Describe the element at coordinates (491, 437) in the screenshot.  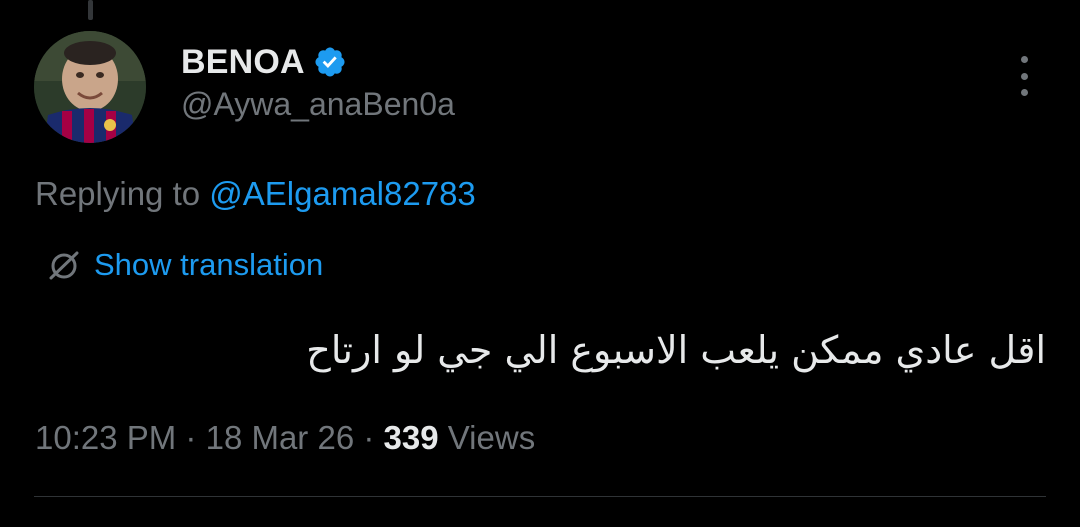
I see `views-label: Views` at that location.